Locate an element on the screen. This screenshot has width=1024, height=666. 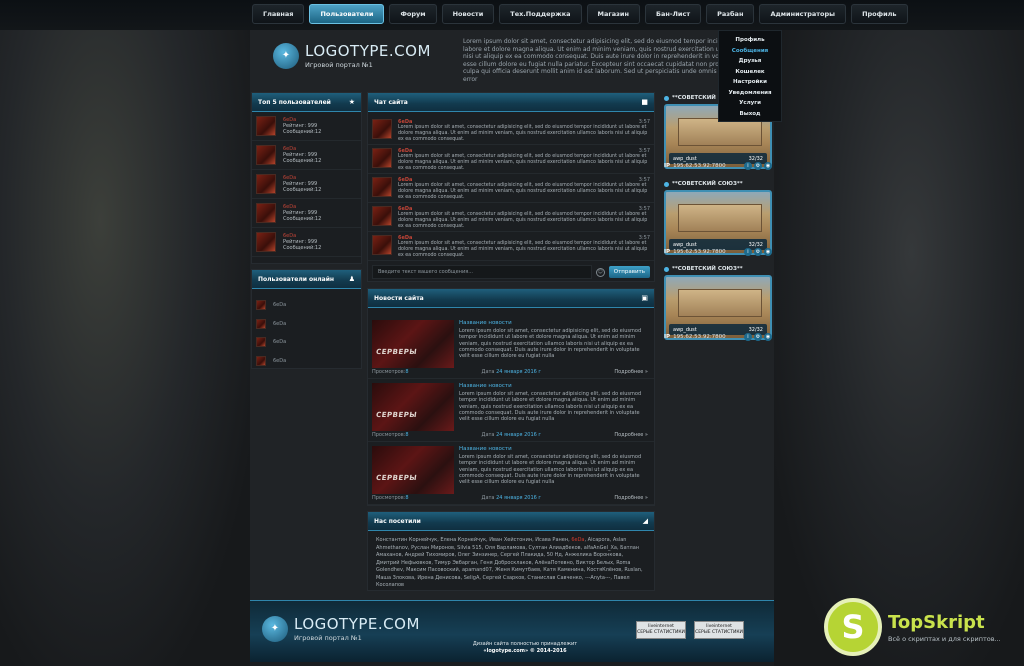
nav-admins: Администраторы is located at coordinates (803, 14).